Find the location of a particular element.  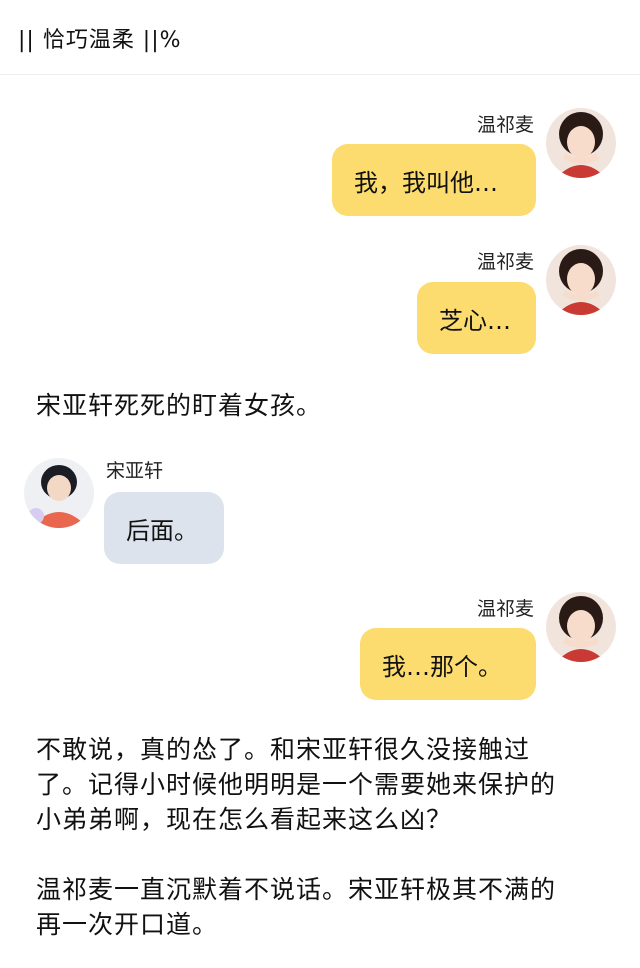

message-text: 我…那个。 is located at coordinates (442, 666).